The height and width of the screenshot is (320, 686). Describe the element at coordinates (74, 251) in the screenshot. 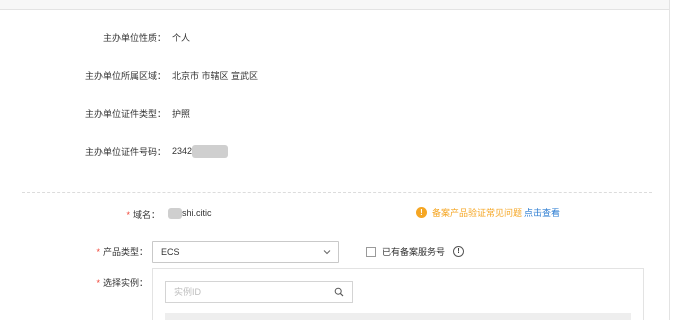

I see `product-type-label: * 产品类型：` at that location.